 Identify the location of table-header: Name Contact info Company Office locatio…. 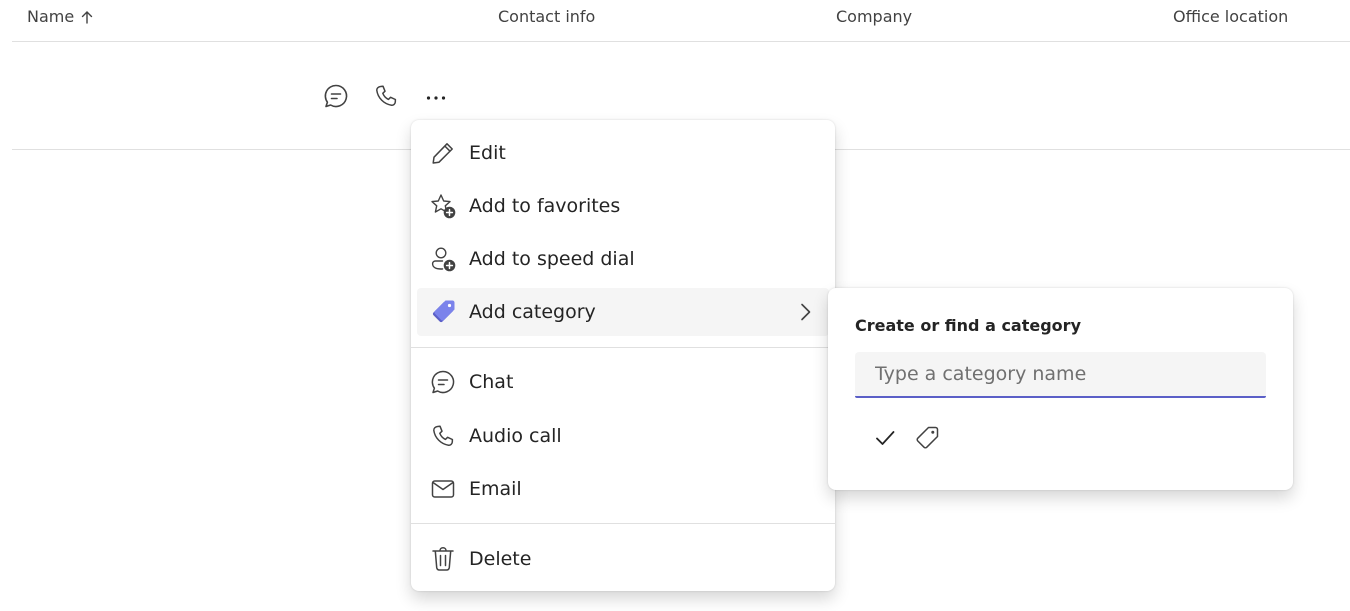
(681, 21).